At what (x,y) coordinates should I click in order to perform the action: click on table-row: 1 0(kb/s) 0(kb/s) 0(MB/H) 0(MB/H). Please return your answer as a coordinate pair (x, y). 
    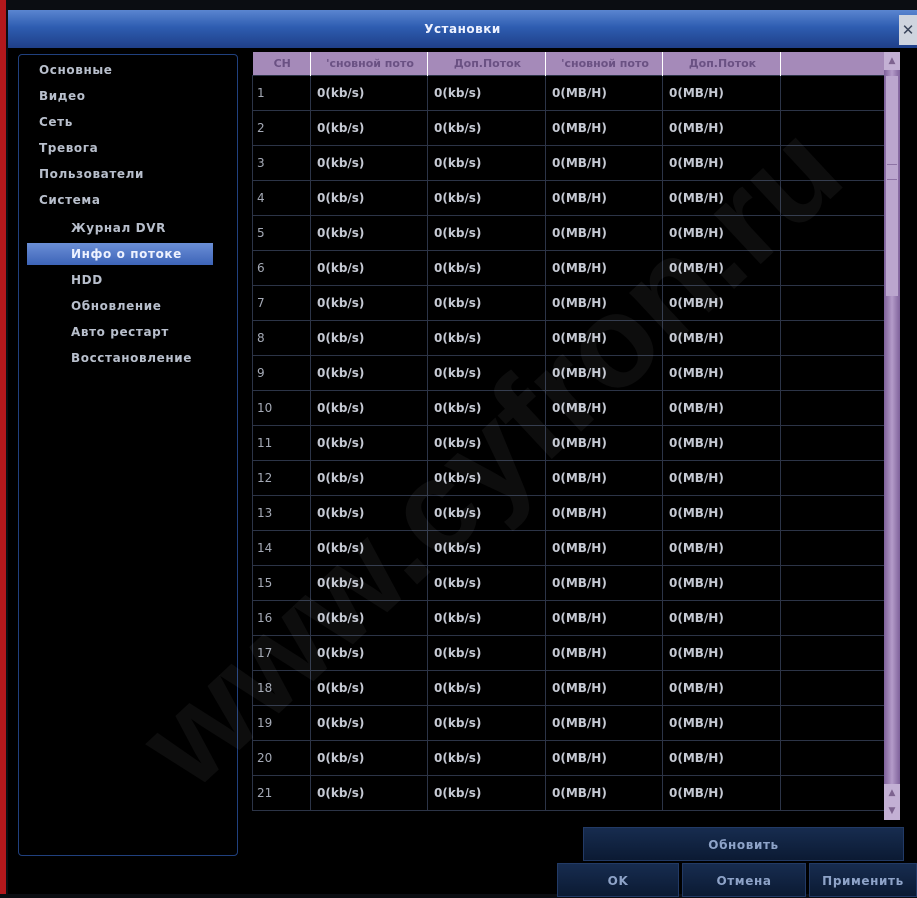
    Looking at the image, I should click on (569, 93).